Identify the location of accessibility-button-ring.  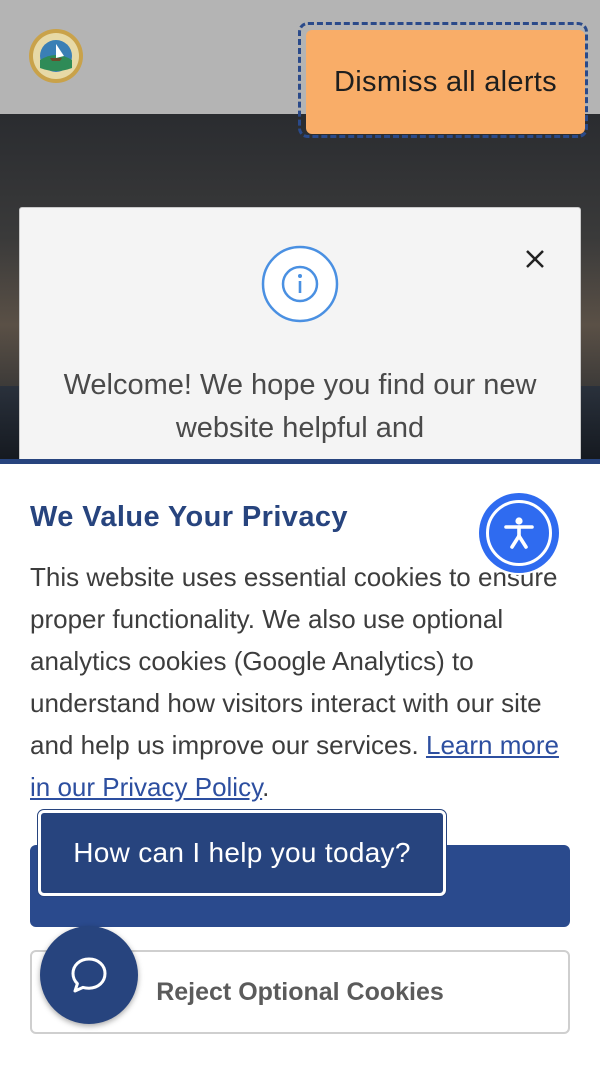
(519, 533).